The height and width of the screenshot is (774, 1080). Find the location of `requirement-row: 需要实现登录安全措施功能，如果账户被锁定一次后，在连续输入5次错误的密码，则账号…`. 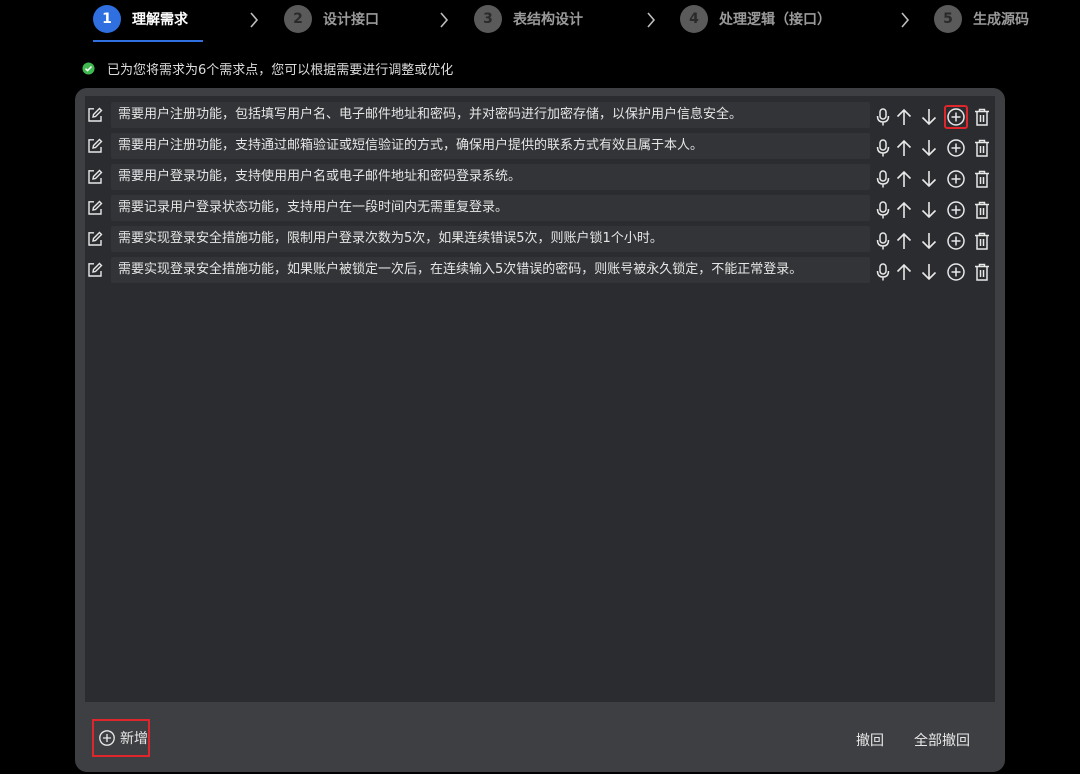

requirement-row: 需要实现登录安全措施功能，如果账户被锁定一次后，在连续输入5次错误的密码，则账号… is located at coordinates (540, 271).